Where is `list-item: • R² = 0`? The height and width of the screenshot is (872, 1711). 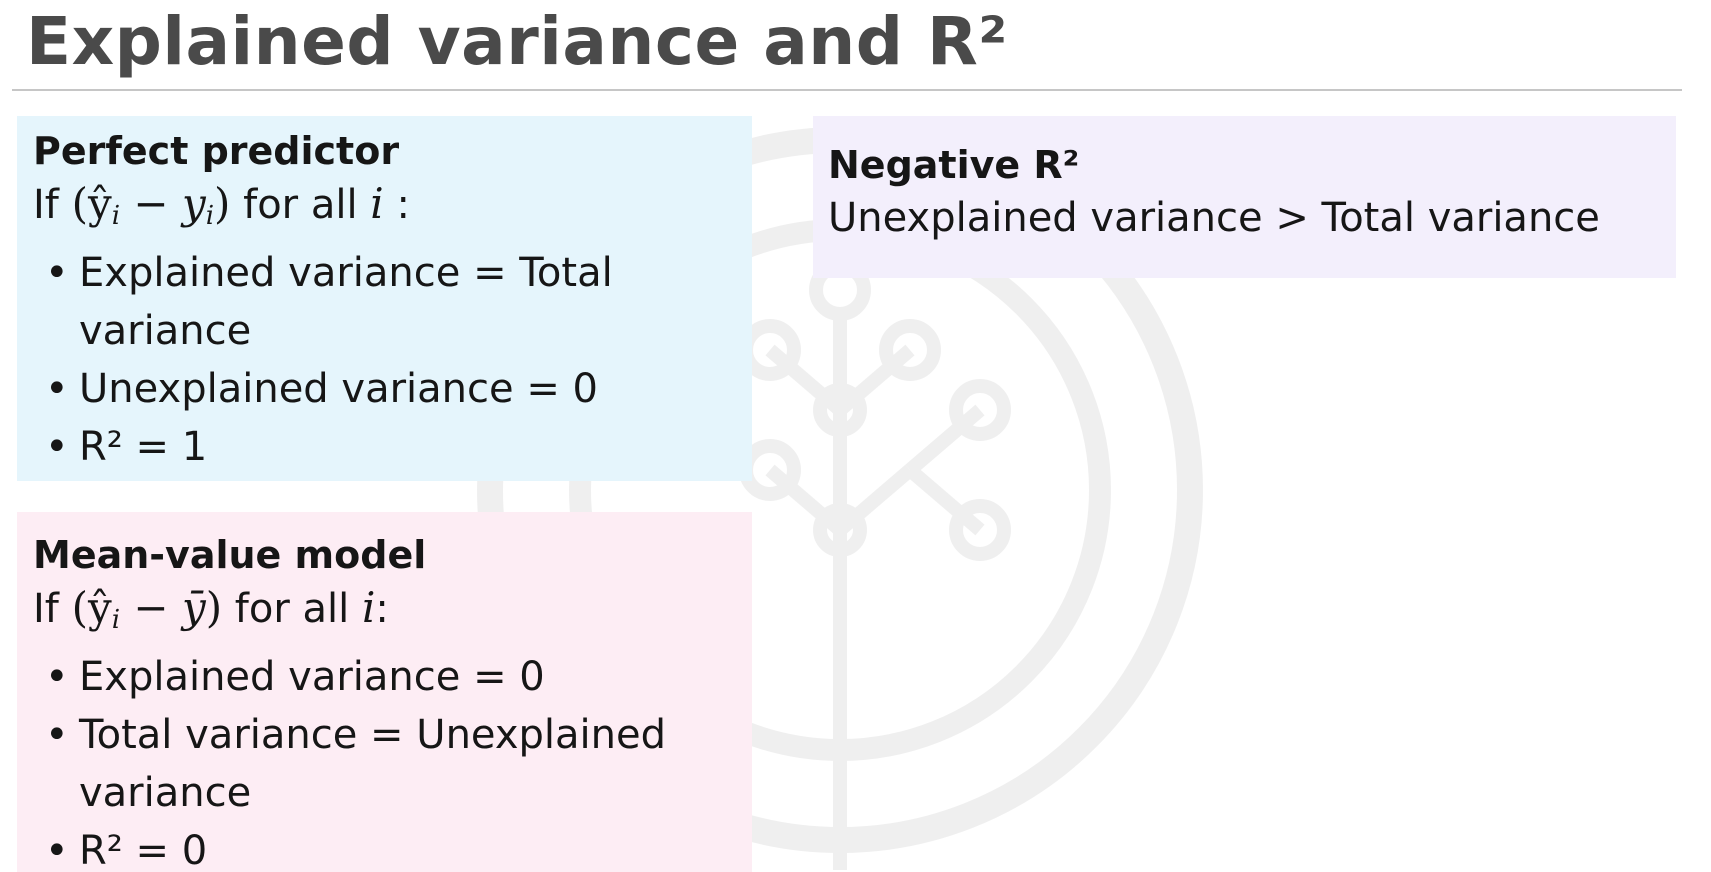 list-item: • R² = 0 is located at coordinates (126, 850).